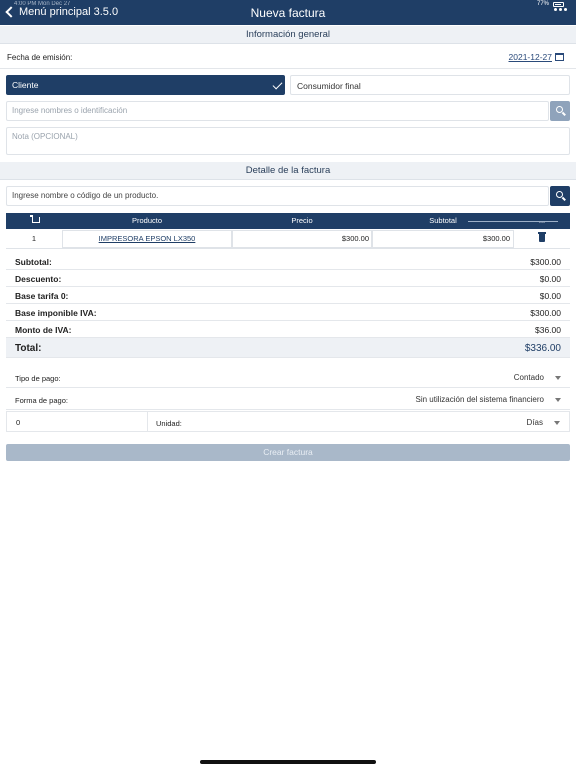 Image resolution: width=576 pixels, height=768 pixels. Describe the element at coordinates (550, 4) in the screenshot. I see `status-indicators: 77%` at that location.